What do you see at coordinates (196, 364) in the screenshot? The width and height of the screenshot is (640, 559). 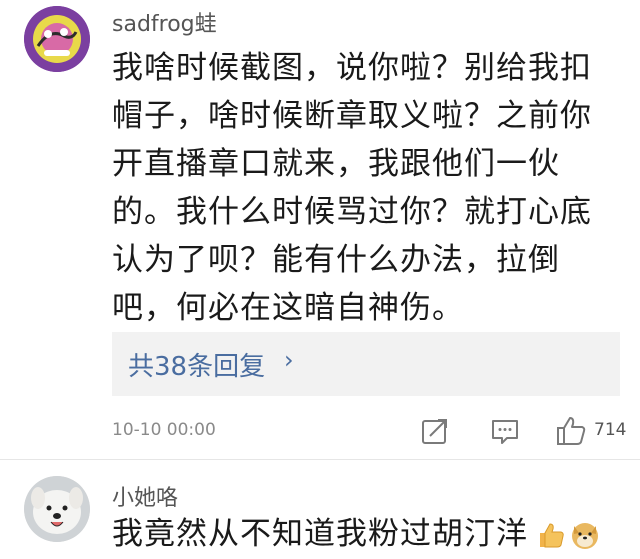 I see `view-replies-link: 共38条回复` at bounding box center [196, 364].